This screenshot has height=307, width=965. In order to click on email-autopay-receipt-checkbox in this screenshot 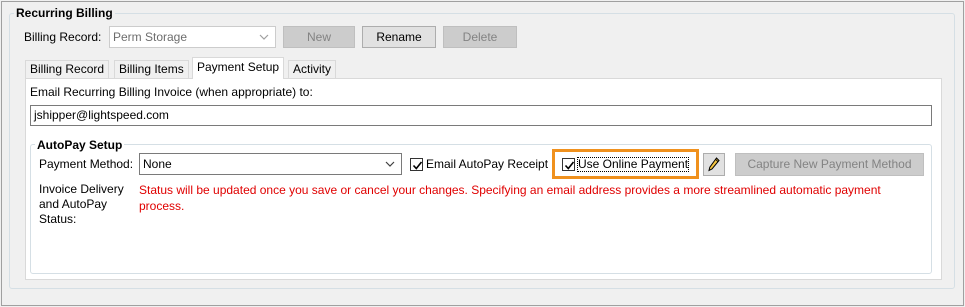, I will do `click(416, 164)`.